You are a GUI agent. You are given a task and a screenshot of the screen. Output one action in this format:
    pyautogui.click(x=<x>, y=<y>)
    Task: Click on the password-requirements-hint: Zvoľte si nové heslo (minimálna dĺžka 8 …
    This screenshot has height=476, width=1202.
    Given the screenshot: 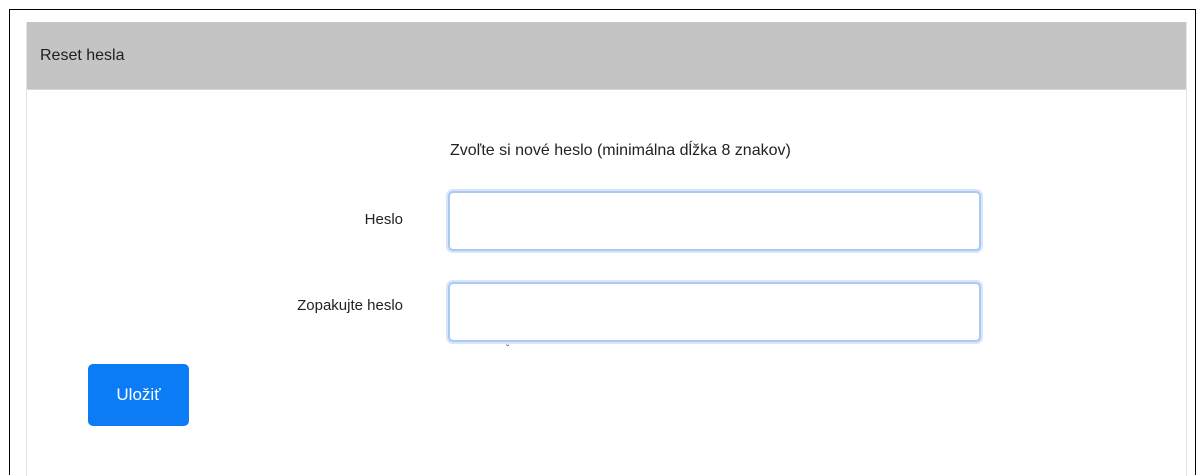 What is the action you would take?
    pyautogui.click(x=620, y=150)
    